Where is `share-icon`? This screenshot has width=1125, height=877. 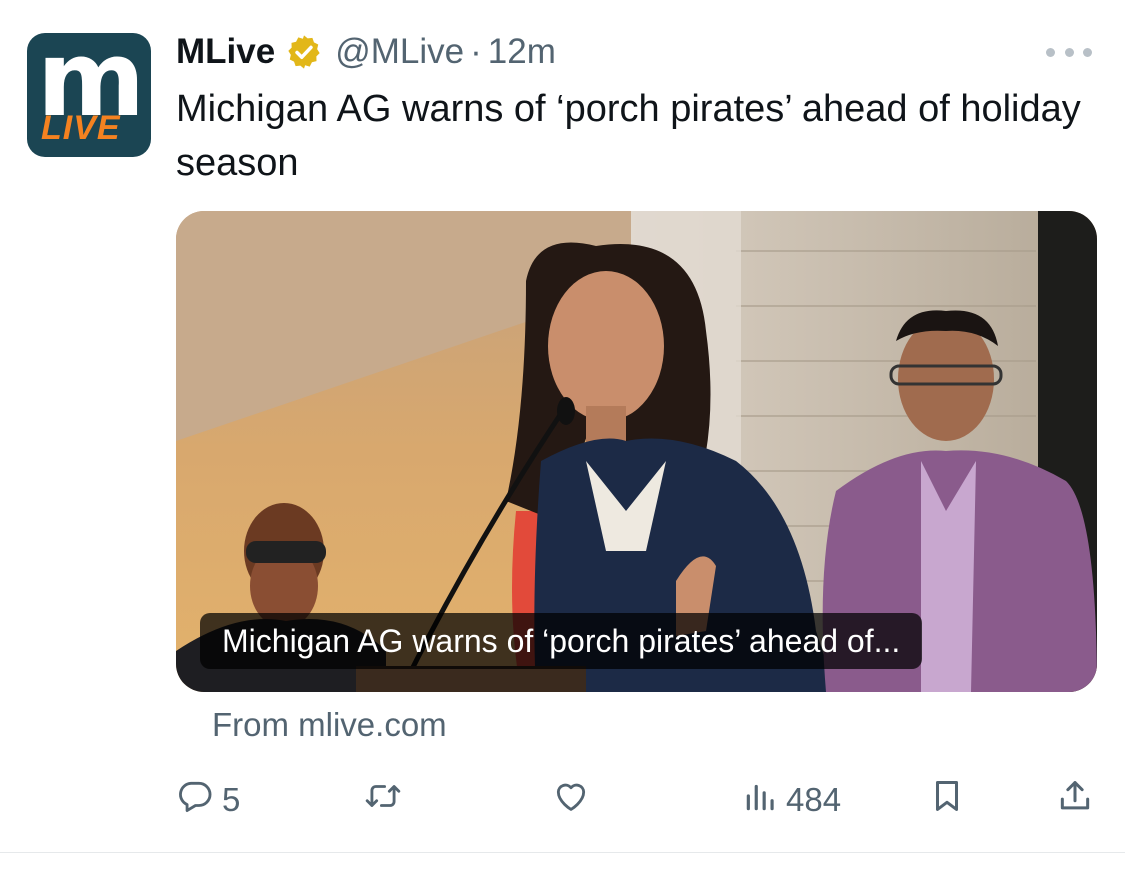 share-icon is located at coordinates (1075, 800).